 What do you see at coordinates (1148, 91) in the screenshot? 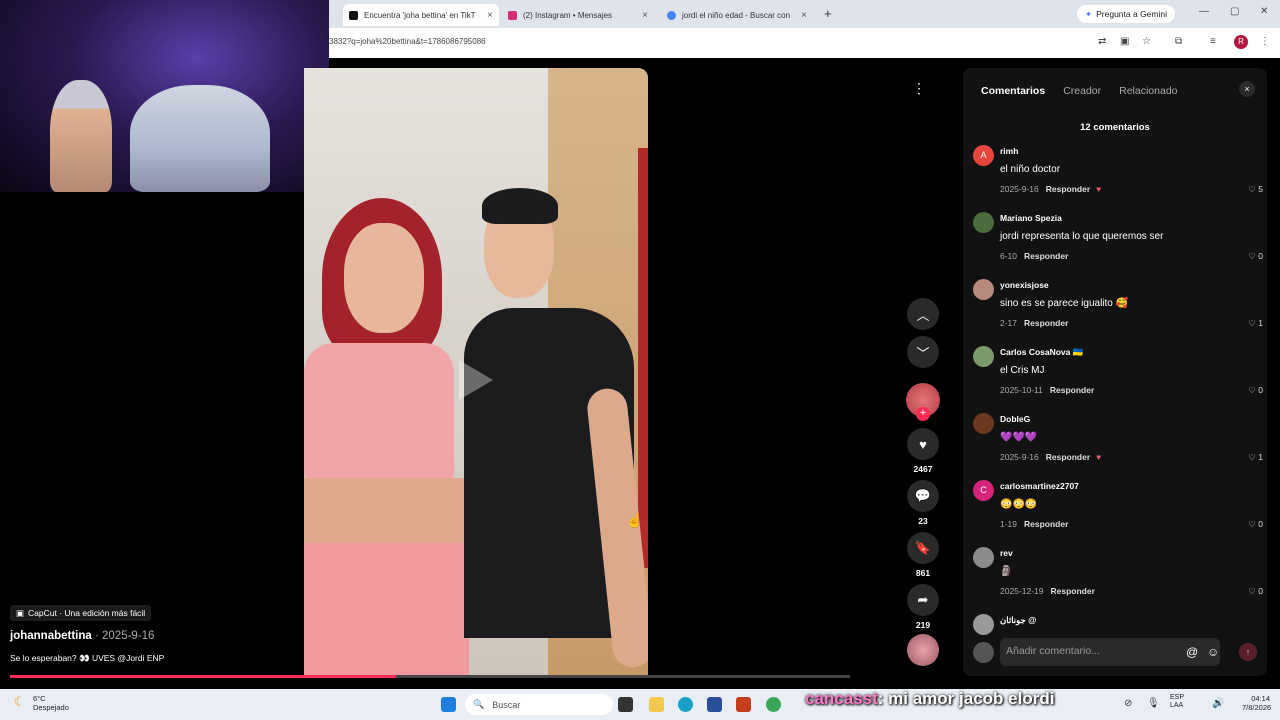
I see `tab-related: Relacionado` at bounding box center [1148, 91].